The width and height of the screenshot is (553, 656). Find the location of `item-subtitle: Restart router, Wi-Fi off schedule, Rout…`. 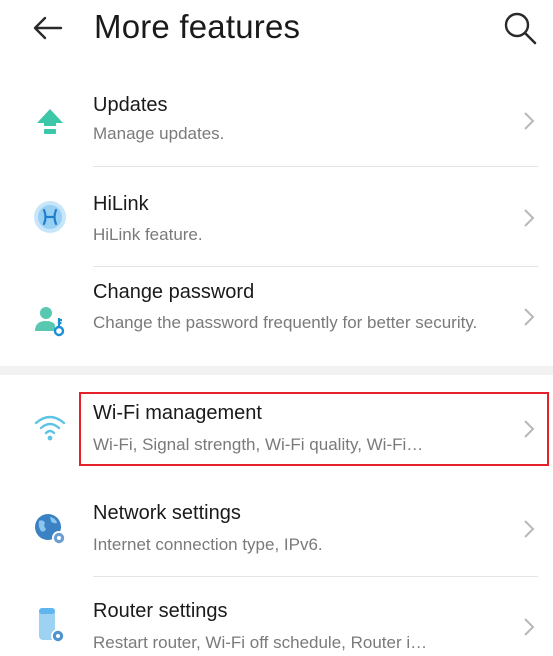

item-subtitle: Restart router, Wi-Fi off schedule, Rout… is located at coordinates (260, 642).